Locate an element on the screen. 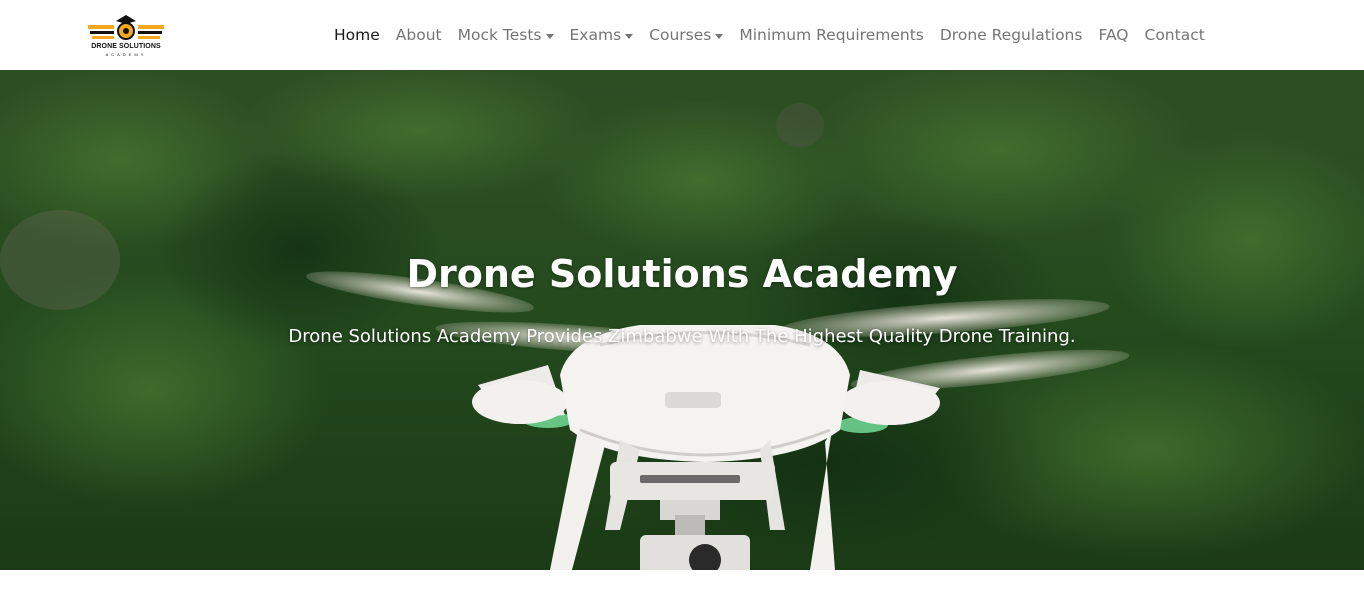 Image resolution: width=1364 pixels, height=606 pixels. nav-drone-regulations: Drone Regulations is located at coordinates (1011, 35).